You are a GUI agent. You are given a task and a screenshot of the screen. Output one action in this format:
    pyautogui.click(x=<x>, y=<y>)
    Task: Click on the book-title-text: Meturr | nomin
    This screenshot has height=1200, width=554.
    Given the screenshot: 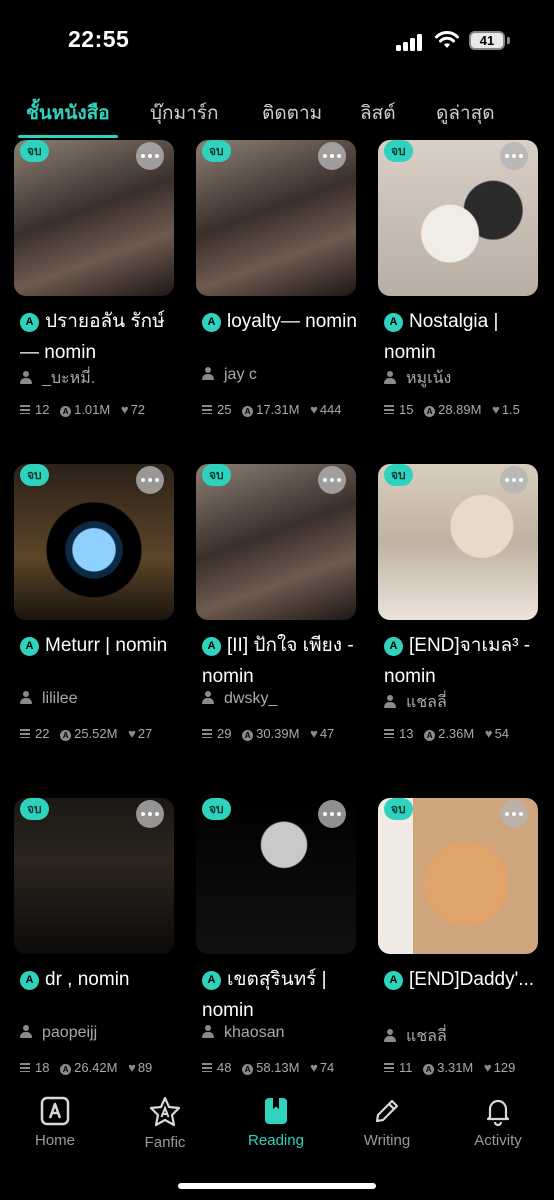 What is the action you would take?
    pyautogui.click(x=106, y=645)
    